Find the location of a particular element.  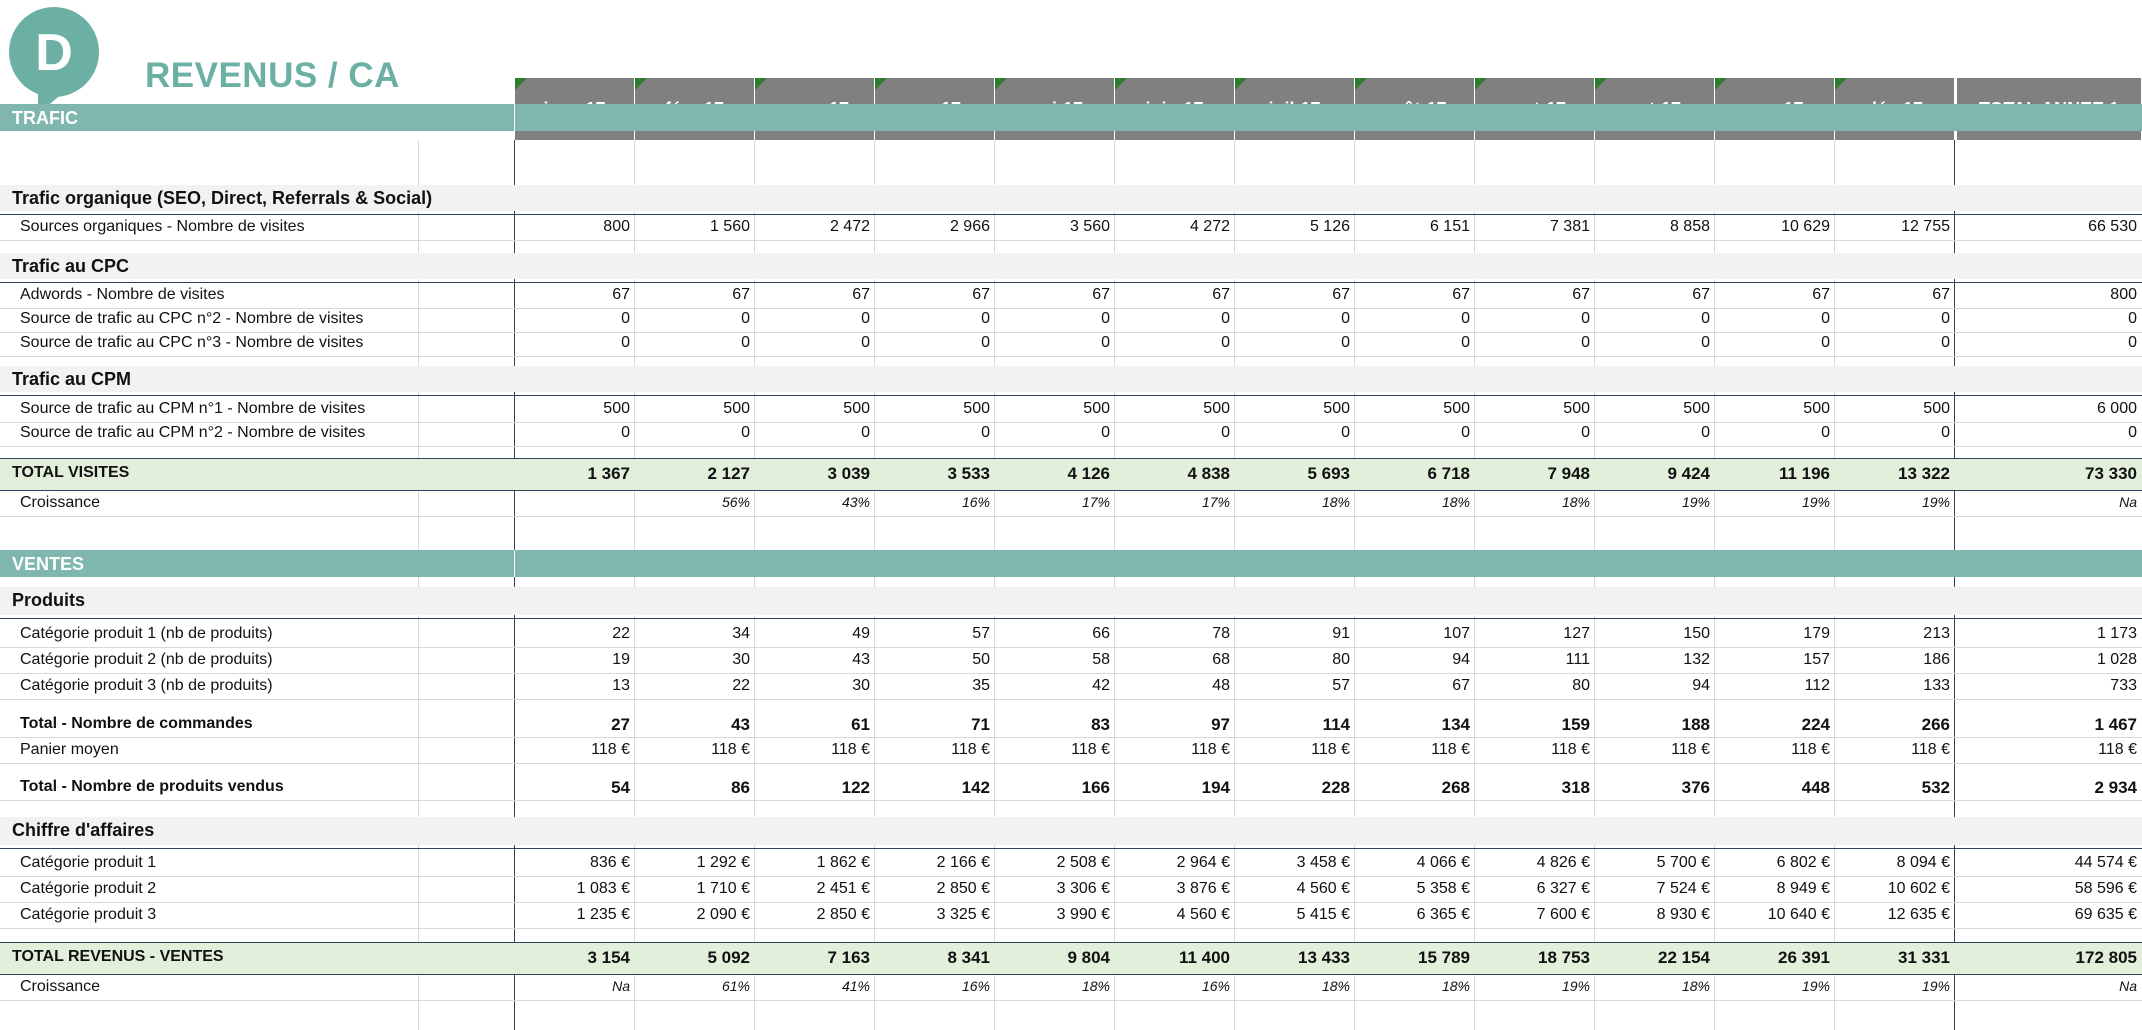

cell-value: 43% is located at coordinates (815, 502).